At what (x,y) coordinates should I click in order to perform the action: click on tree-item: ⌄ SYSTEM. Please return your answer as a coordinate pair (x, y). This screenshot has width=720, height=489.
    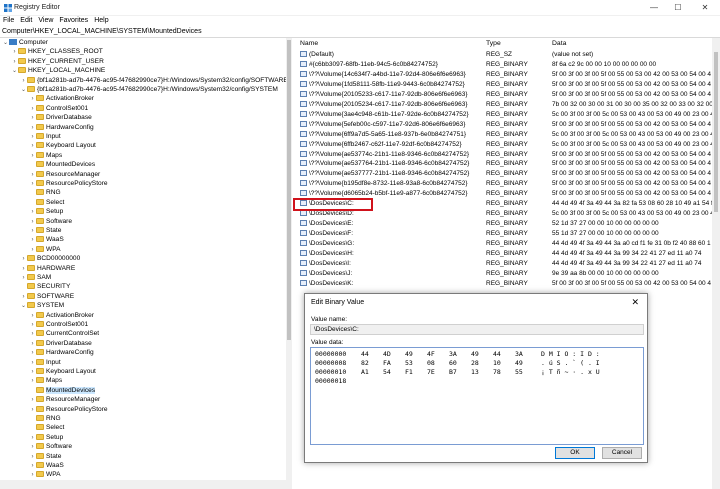
    Looking at the image, I should click on (42, 305).